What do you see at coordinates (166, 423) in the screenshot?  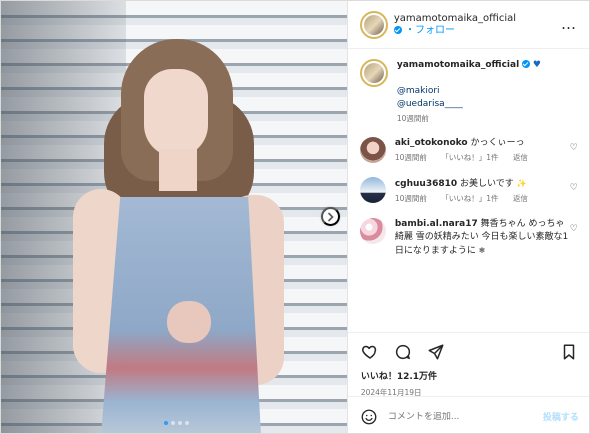 I see `carousel-dot-active` at bounding box center [166, 423].